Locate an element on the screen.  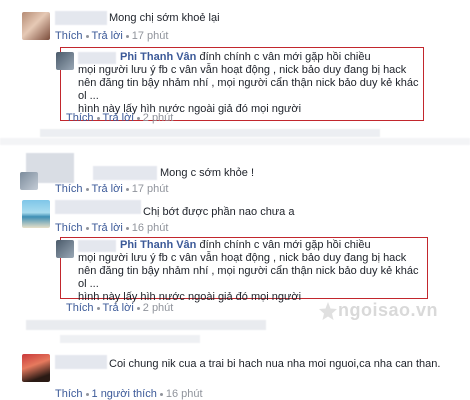
comment-actions: Thích Trả lời 16 phút is located at coordinates (111, 228).